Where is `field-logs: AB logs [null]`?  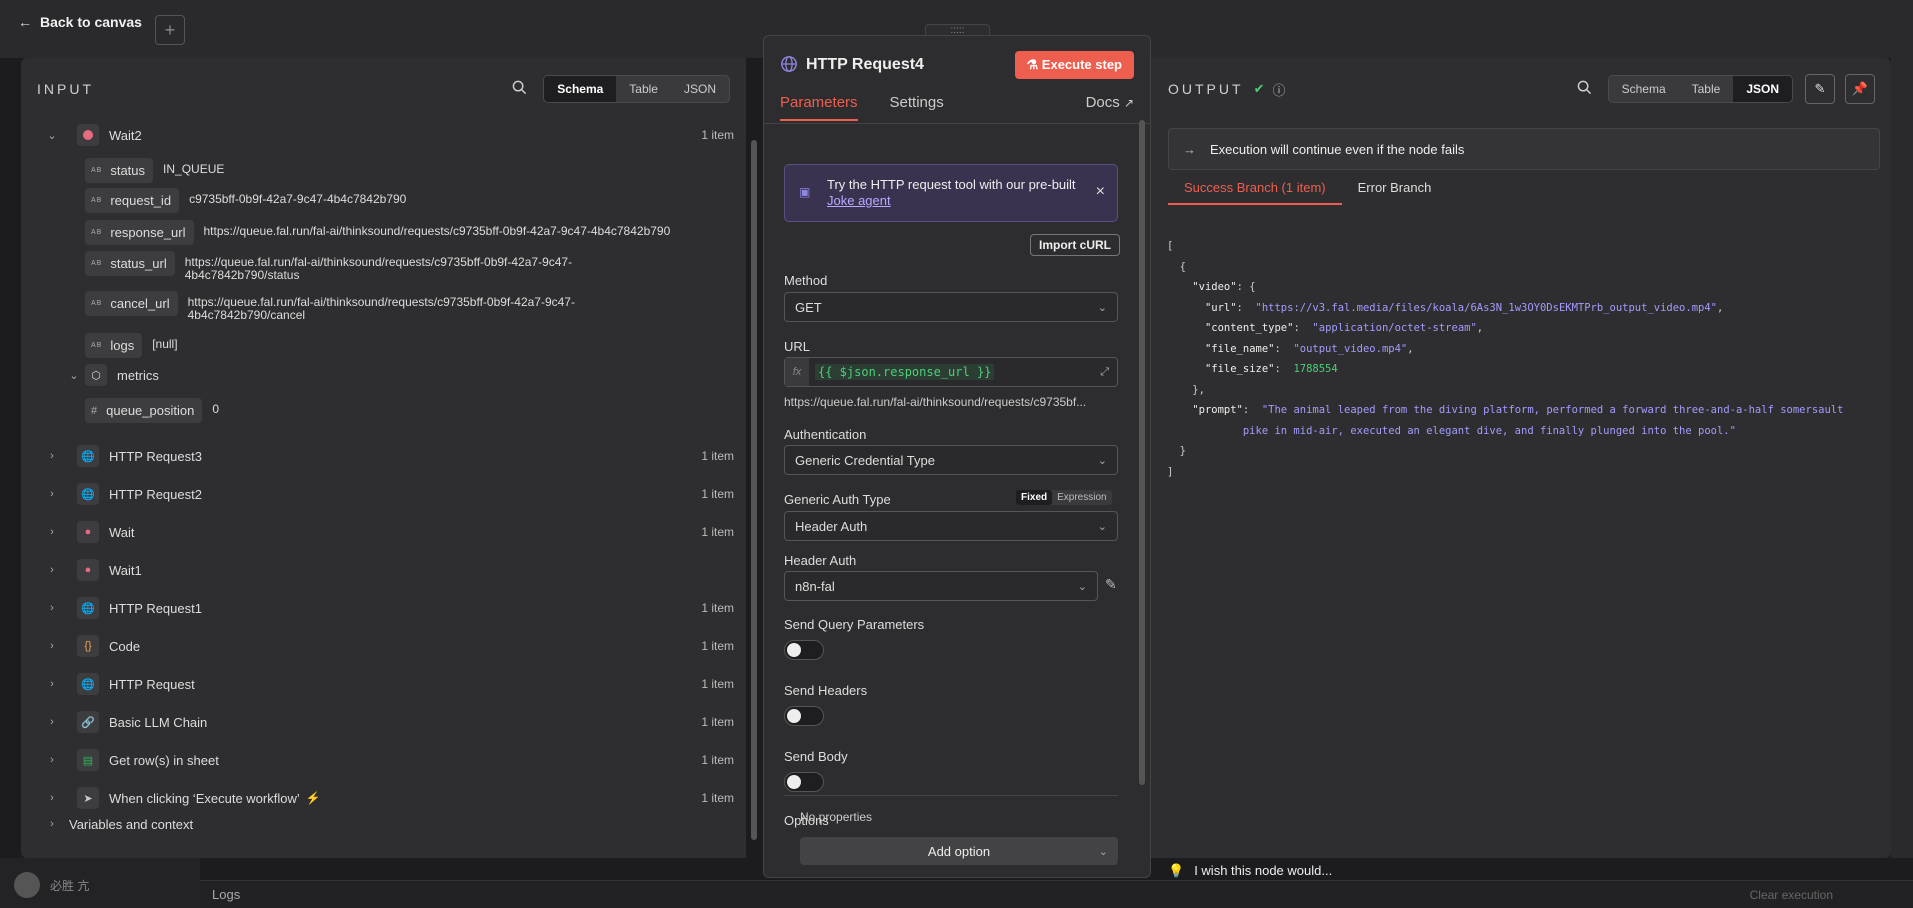 field-logs: AB logs [null] is located at coordinates (131, 345).